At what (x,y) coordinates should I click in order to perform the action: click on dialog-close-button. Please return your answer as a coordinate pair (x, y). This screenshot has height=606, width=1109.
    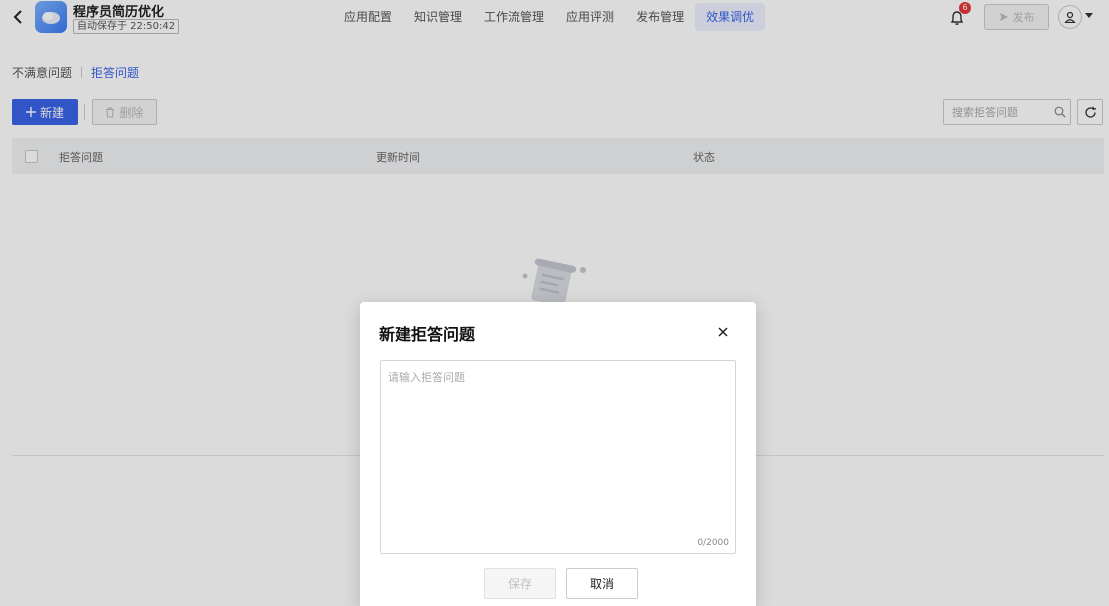
    Looking at the image, I should click on (723, 332).